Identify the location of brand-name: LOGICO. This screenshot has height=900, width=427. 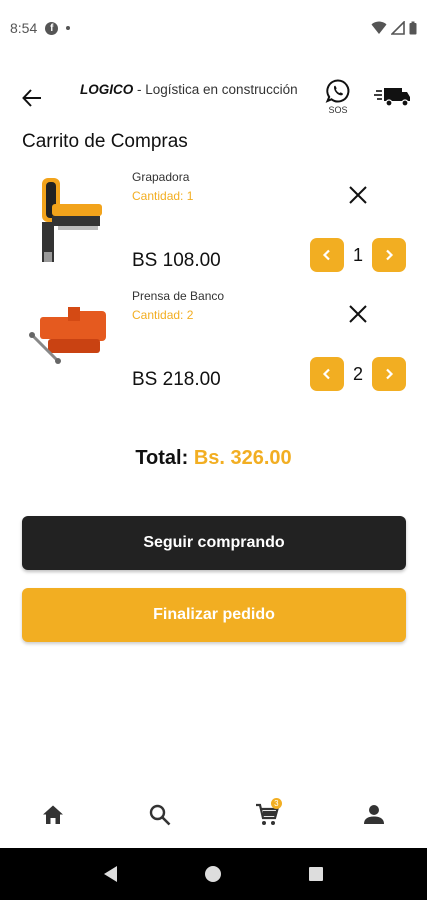
(107, 89).